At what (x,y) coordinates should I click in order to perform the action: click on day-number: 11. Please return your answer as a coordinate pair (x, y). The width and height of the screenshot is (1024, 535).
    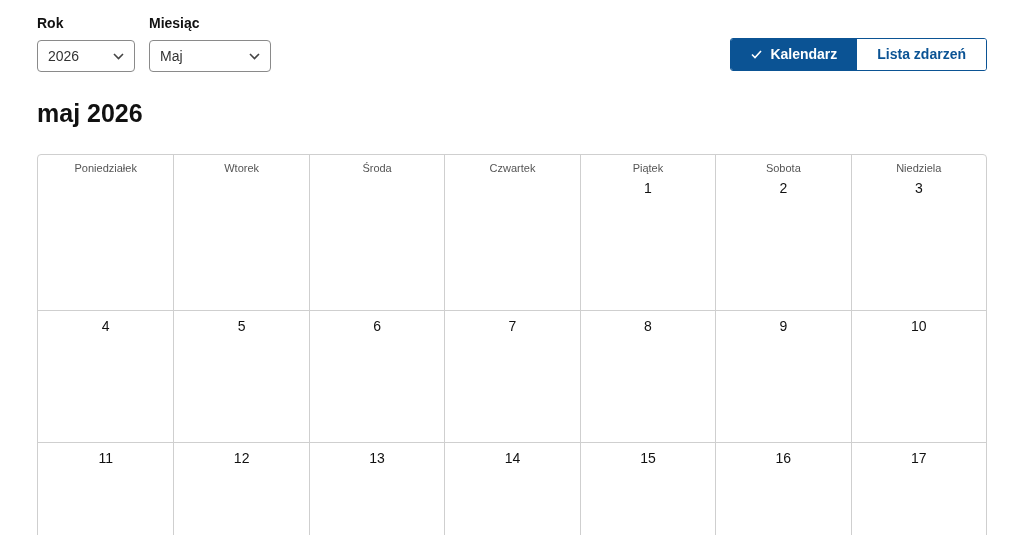
    Looking at the image, I should click on (105, 458).